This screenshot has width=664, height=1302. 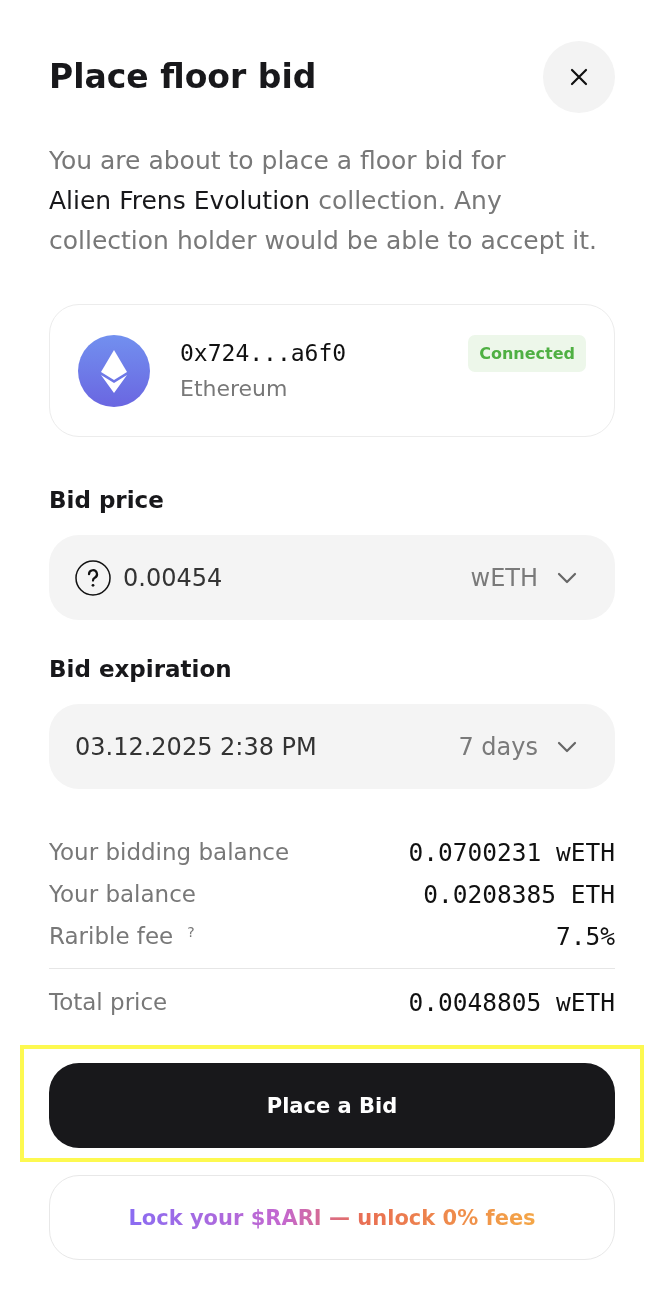 What do you see at coordinates (523, 577) in the screenshot?
I see `currency-select: wETH` at bounding box center [523, 577].